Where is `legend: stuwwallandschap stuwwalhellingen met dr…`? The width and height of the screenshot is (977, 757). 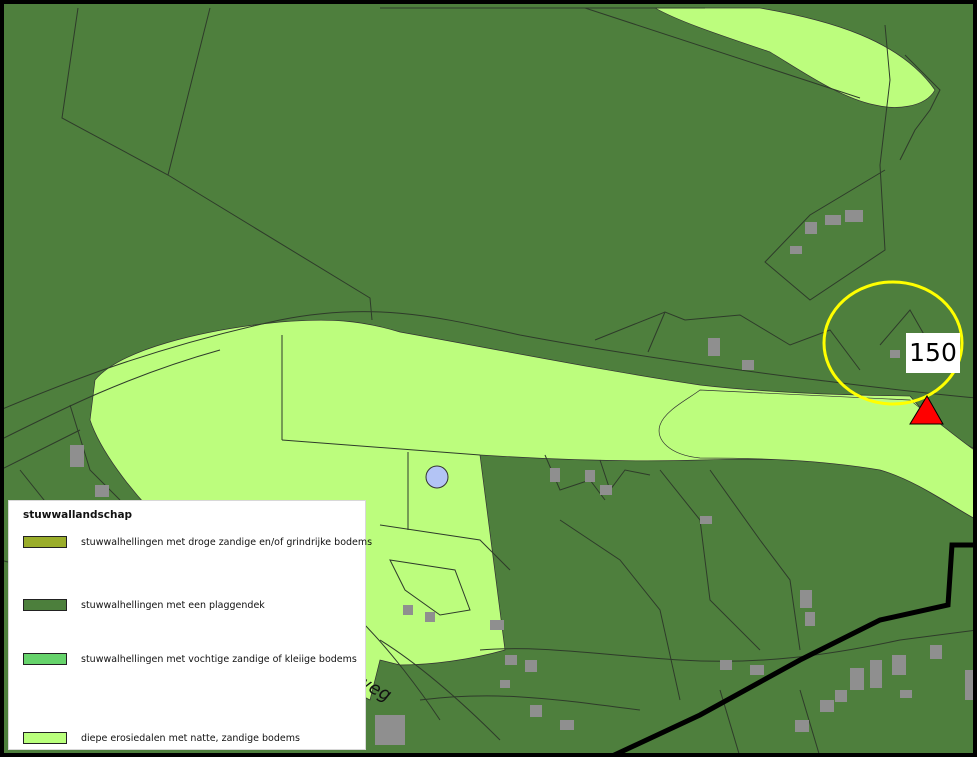 legend: stuwwallandschap stuwwalhellingen met dr… is located at coordinates (190, 625).